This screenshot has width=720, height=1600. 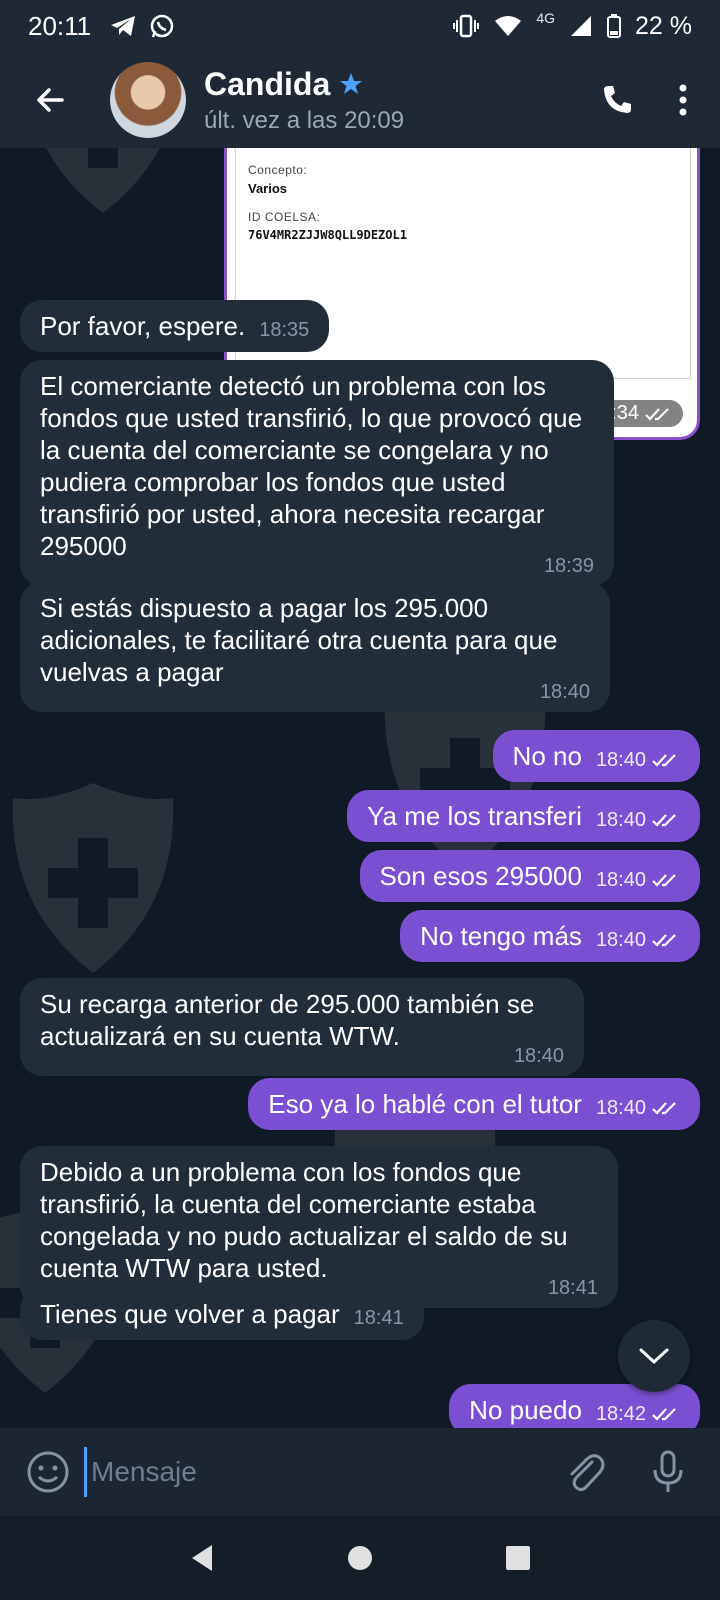 I want to click on nav-home-icon, so click(x=360, y=1558).